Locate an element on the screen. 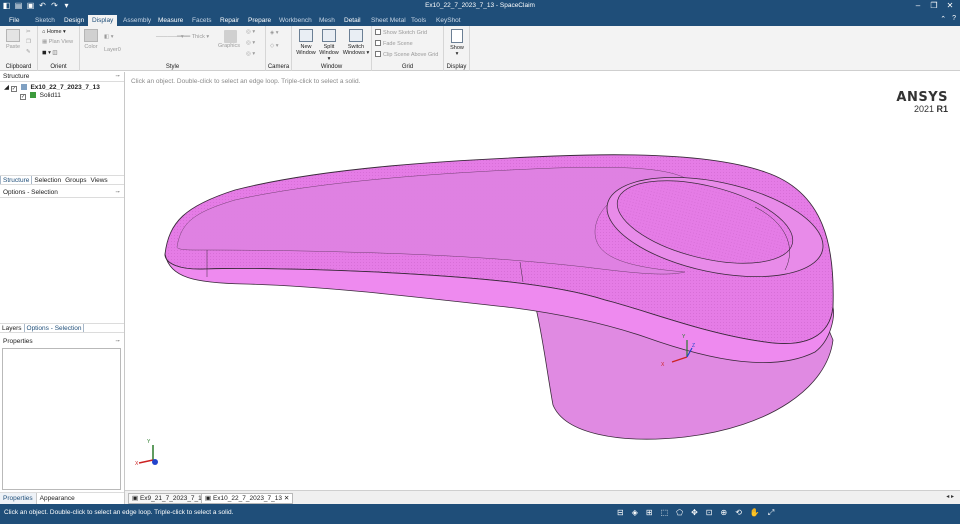  tab-options-selection: Options - Selection is located at coordinates (54, 328).